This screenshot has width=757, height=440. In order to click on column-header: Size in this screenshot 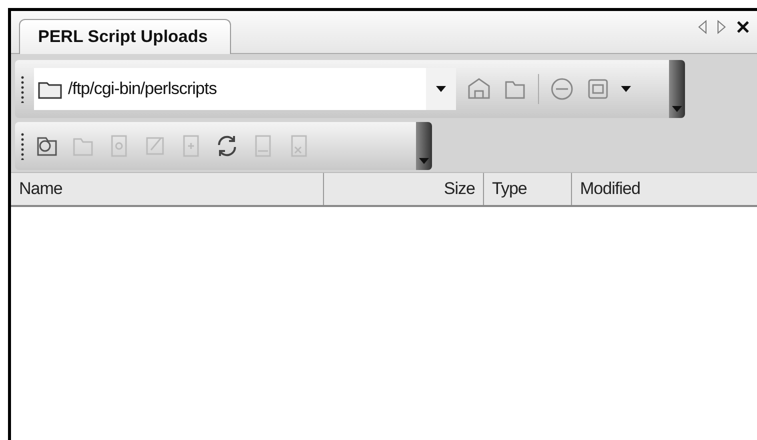, I will do `click(404, 189)`.